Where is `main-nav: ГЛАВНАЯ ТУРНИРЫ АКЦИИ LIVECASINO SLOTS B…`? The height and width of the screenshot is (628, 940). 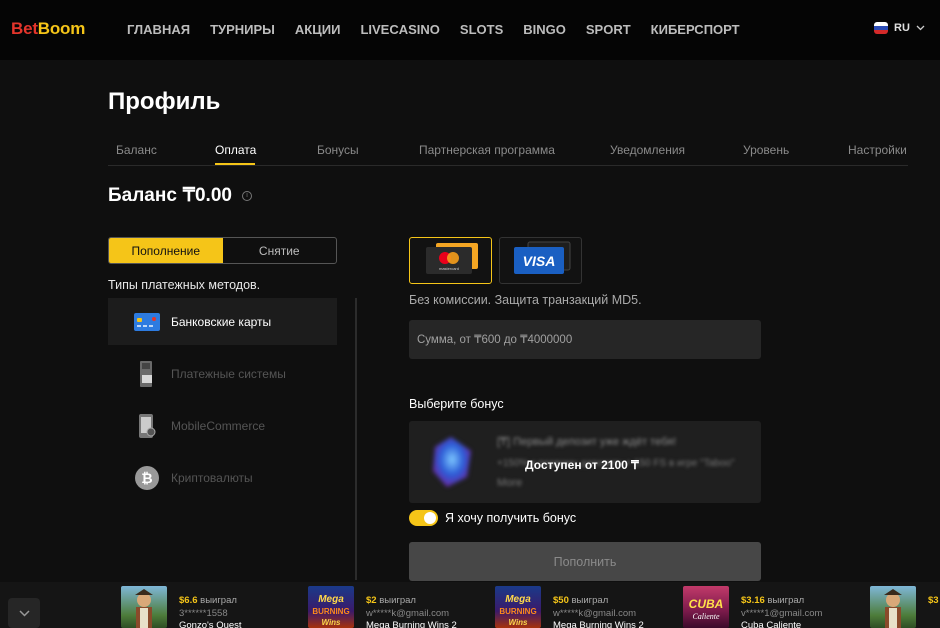
main-nav: ГЛАВНАЯ ТУРНИРЫ АКЦИИ LIVECASINO SLOTS B… is located at coordinates (443, 29).